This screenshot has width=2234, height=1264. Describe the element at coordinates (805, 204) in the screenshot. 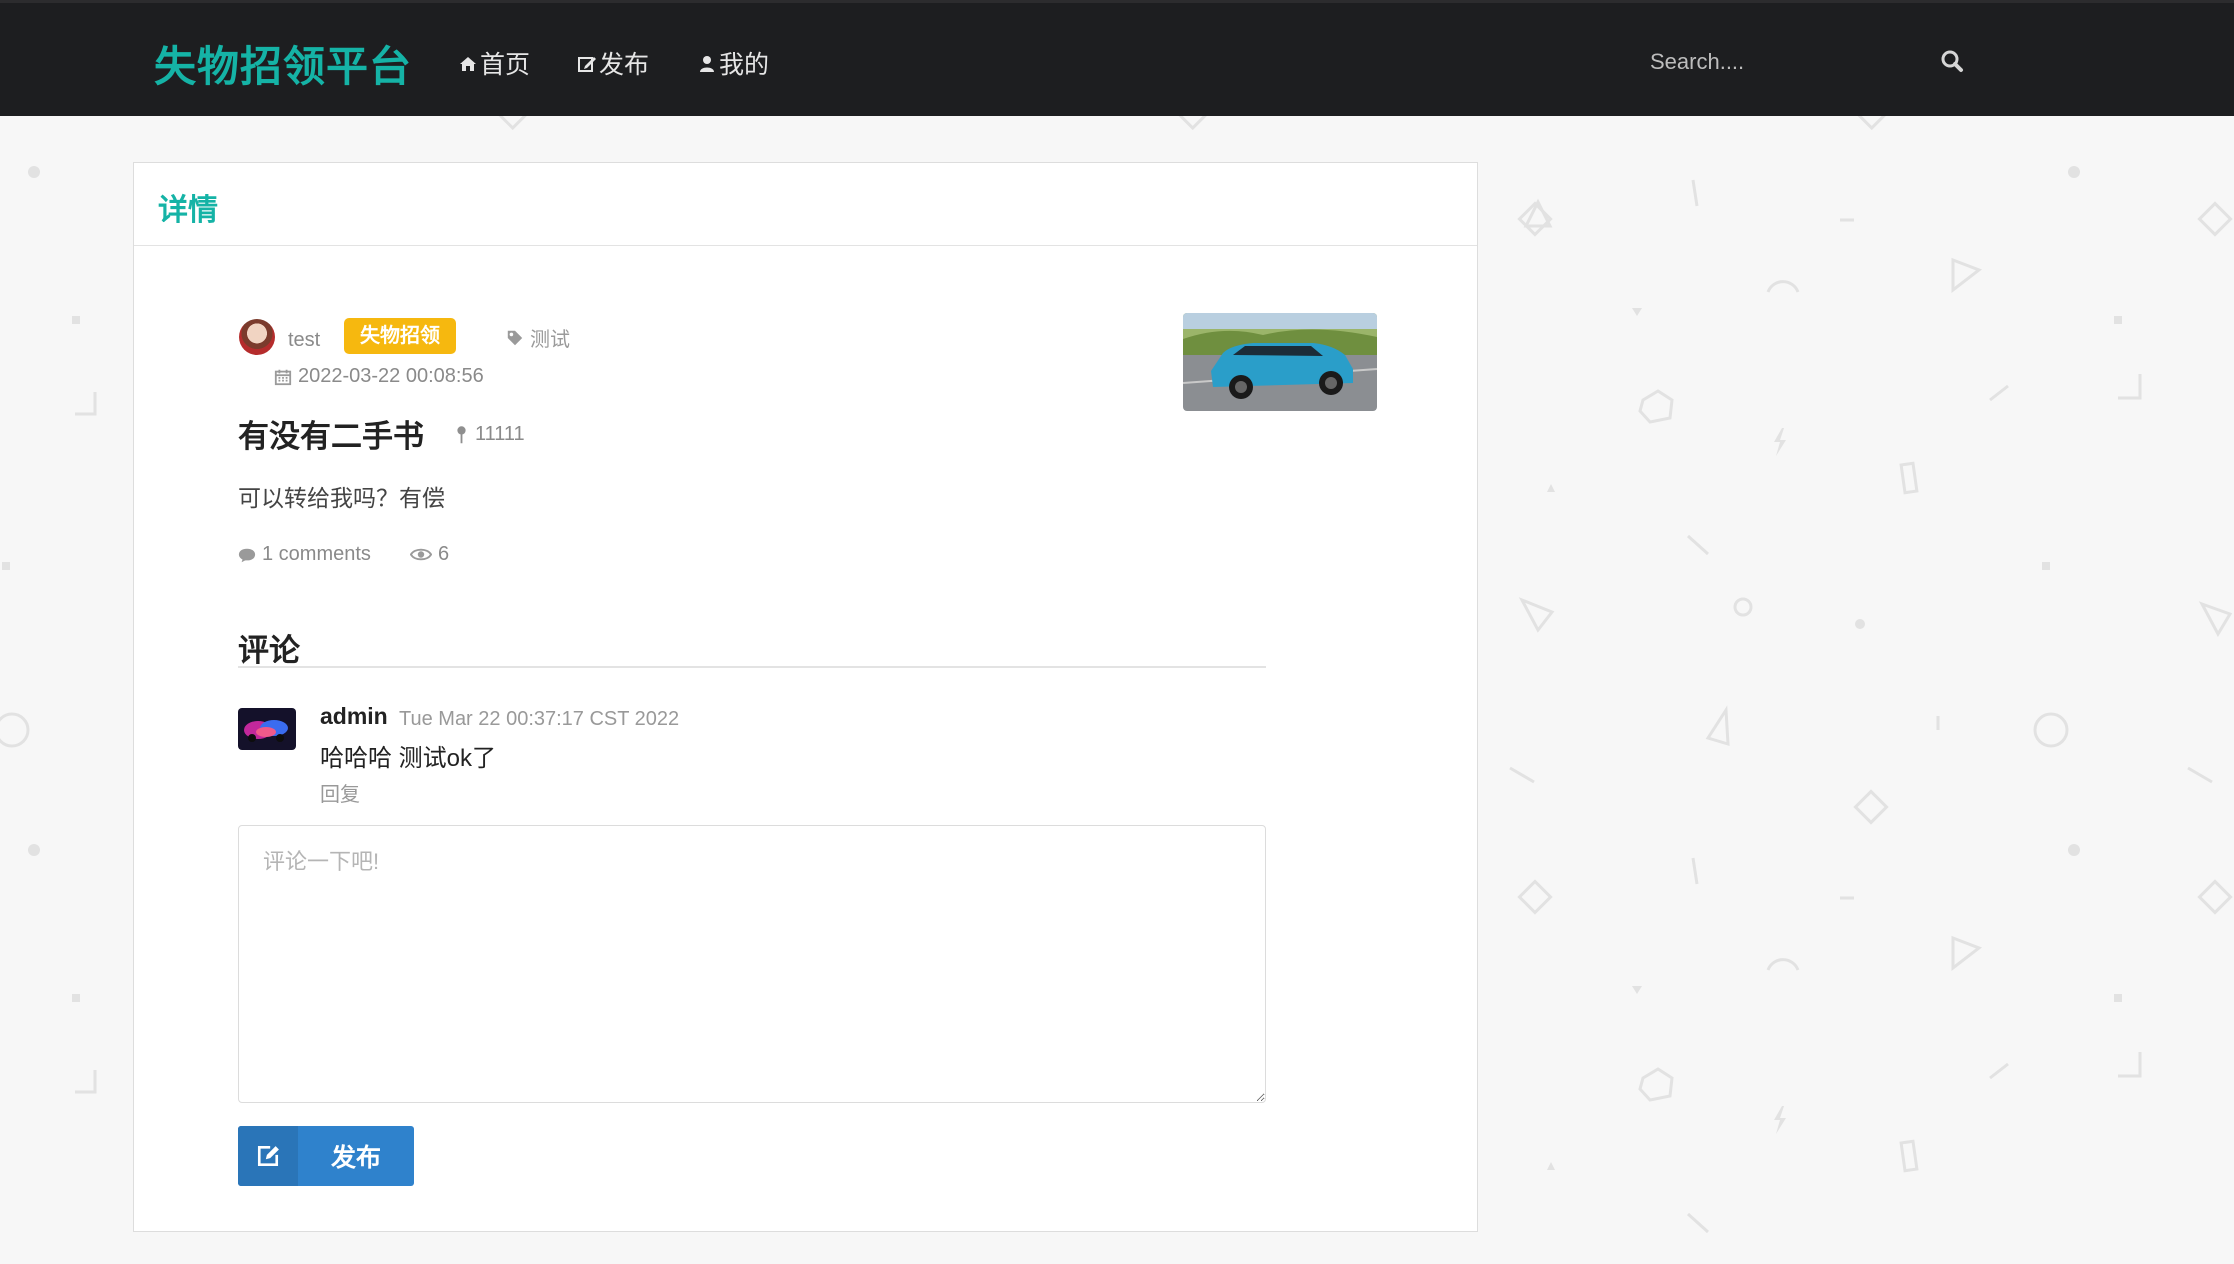

I see `panel-header: 详情` at that location.